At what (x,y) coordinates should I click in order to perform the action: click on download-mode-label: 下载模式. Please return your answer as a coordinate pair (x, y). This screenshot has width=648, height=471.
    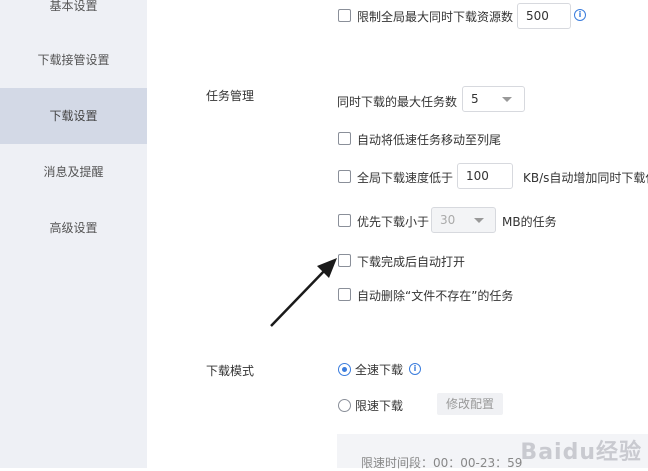
    Looking at the image, I should click on (230, 371).